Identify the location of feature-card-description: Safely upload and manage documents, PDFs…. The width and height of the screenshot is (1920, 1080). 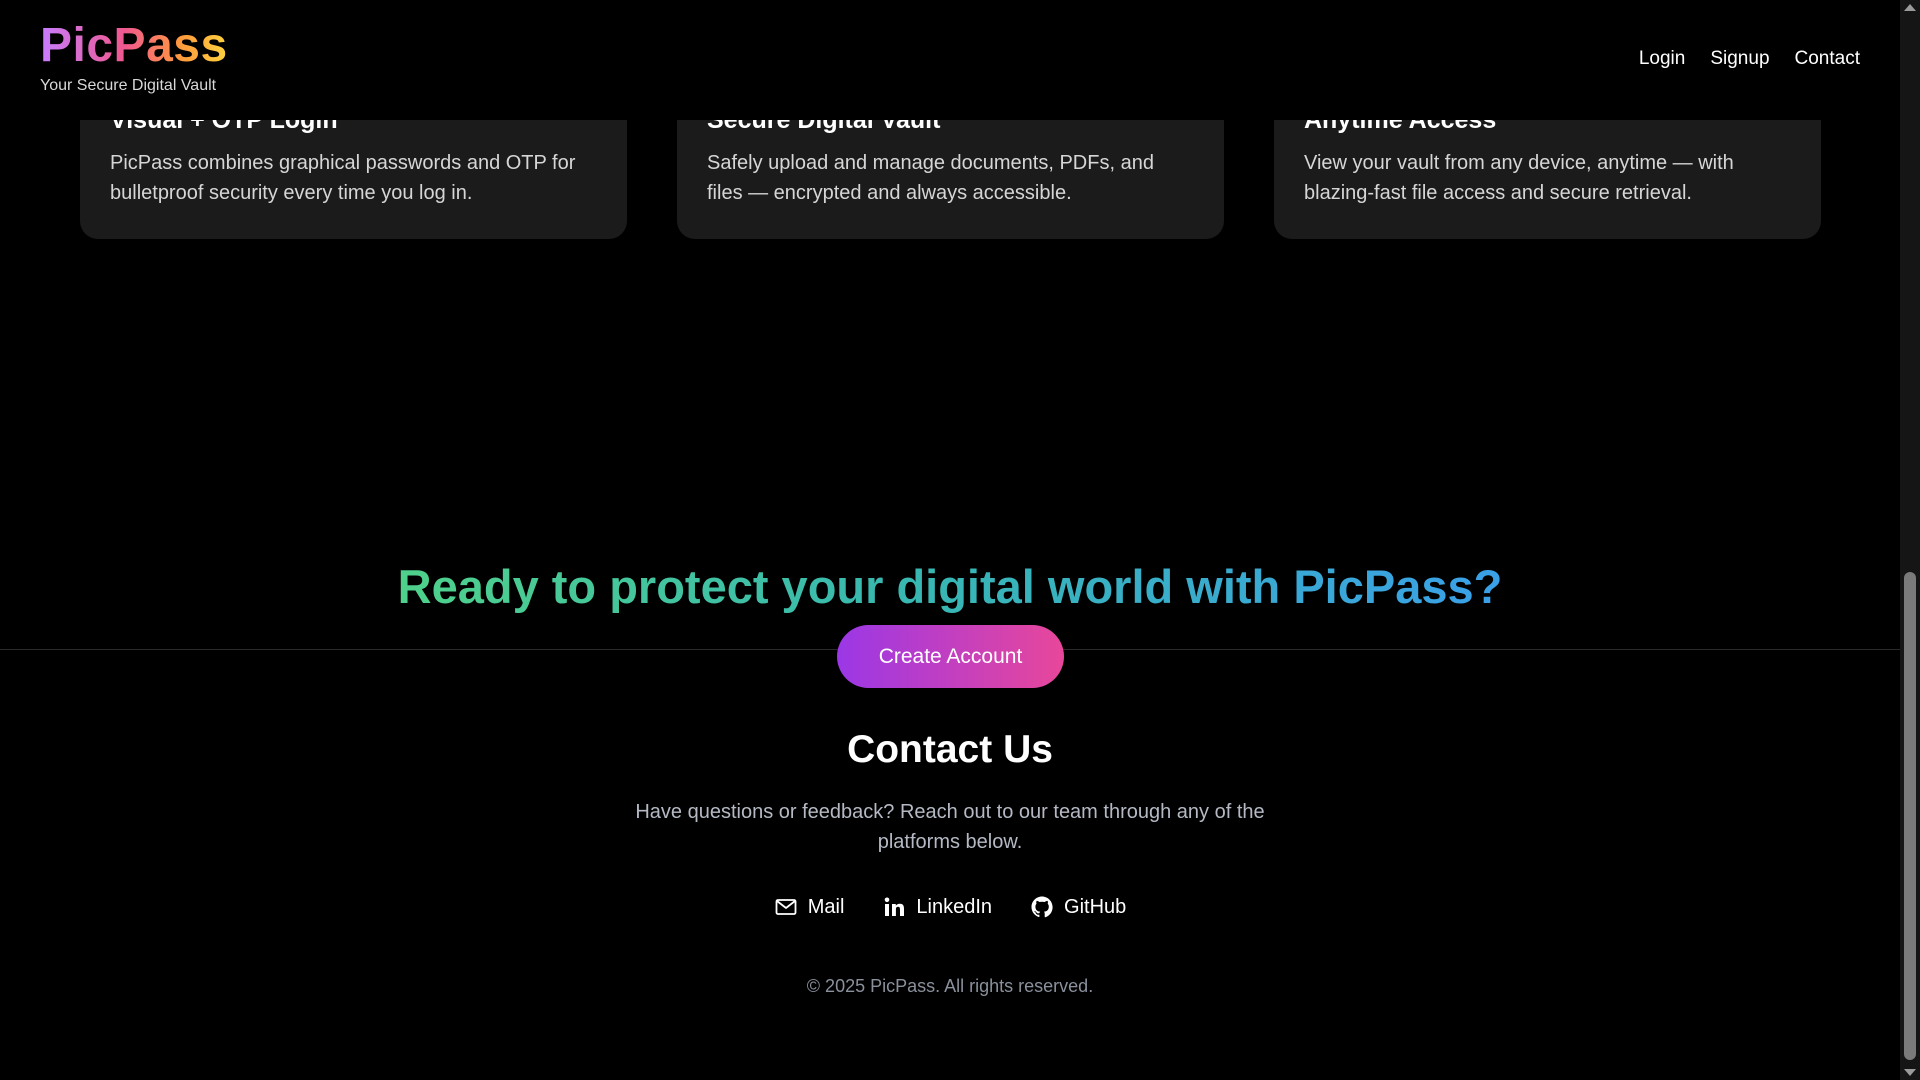
(930, 178).